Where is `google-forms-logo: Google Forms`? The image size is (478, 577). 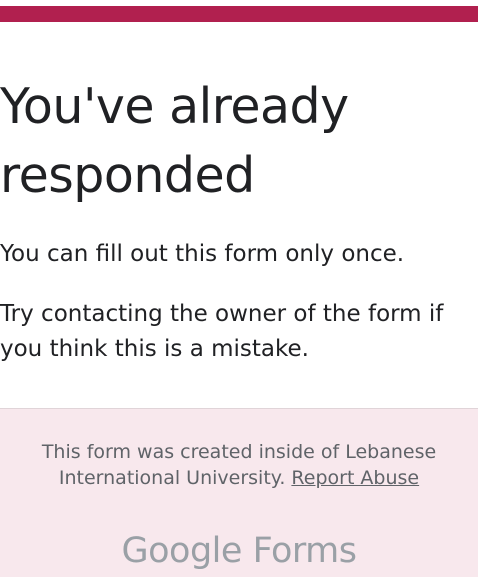 google-forms-logo: Google Forms is located at coordinates (239, 551).